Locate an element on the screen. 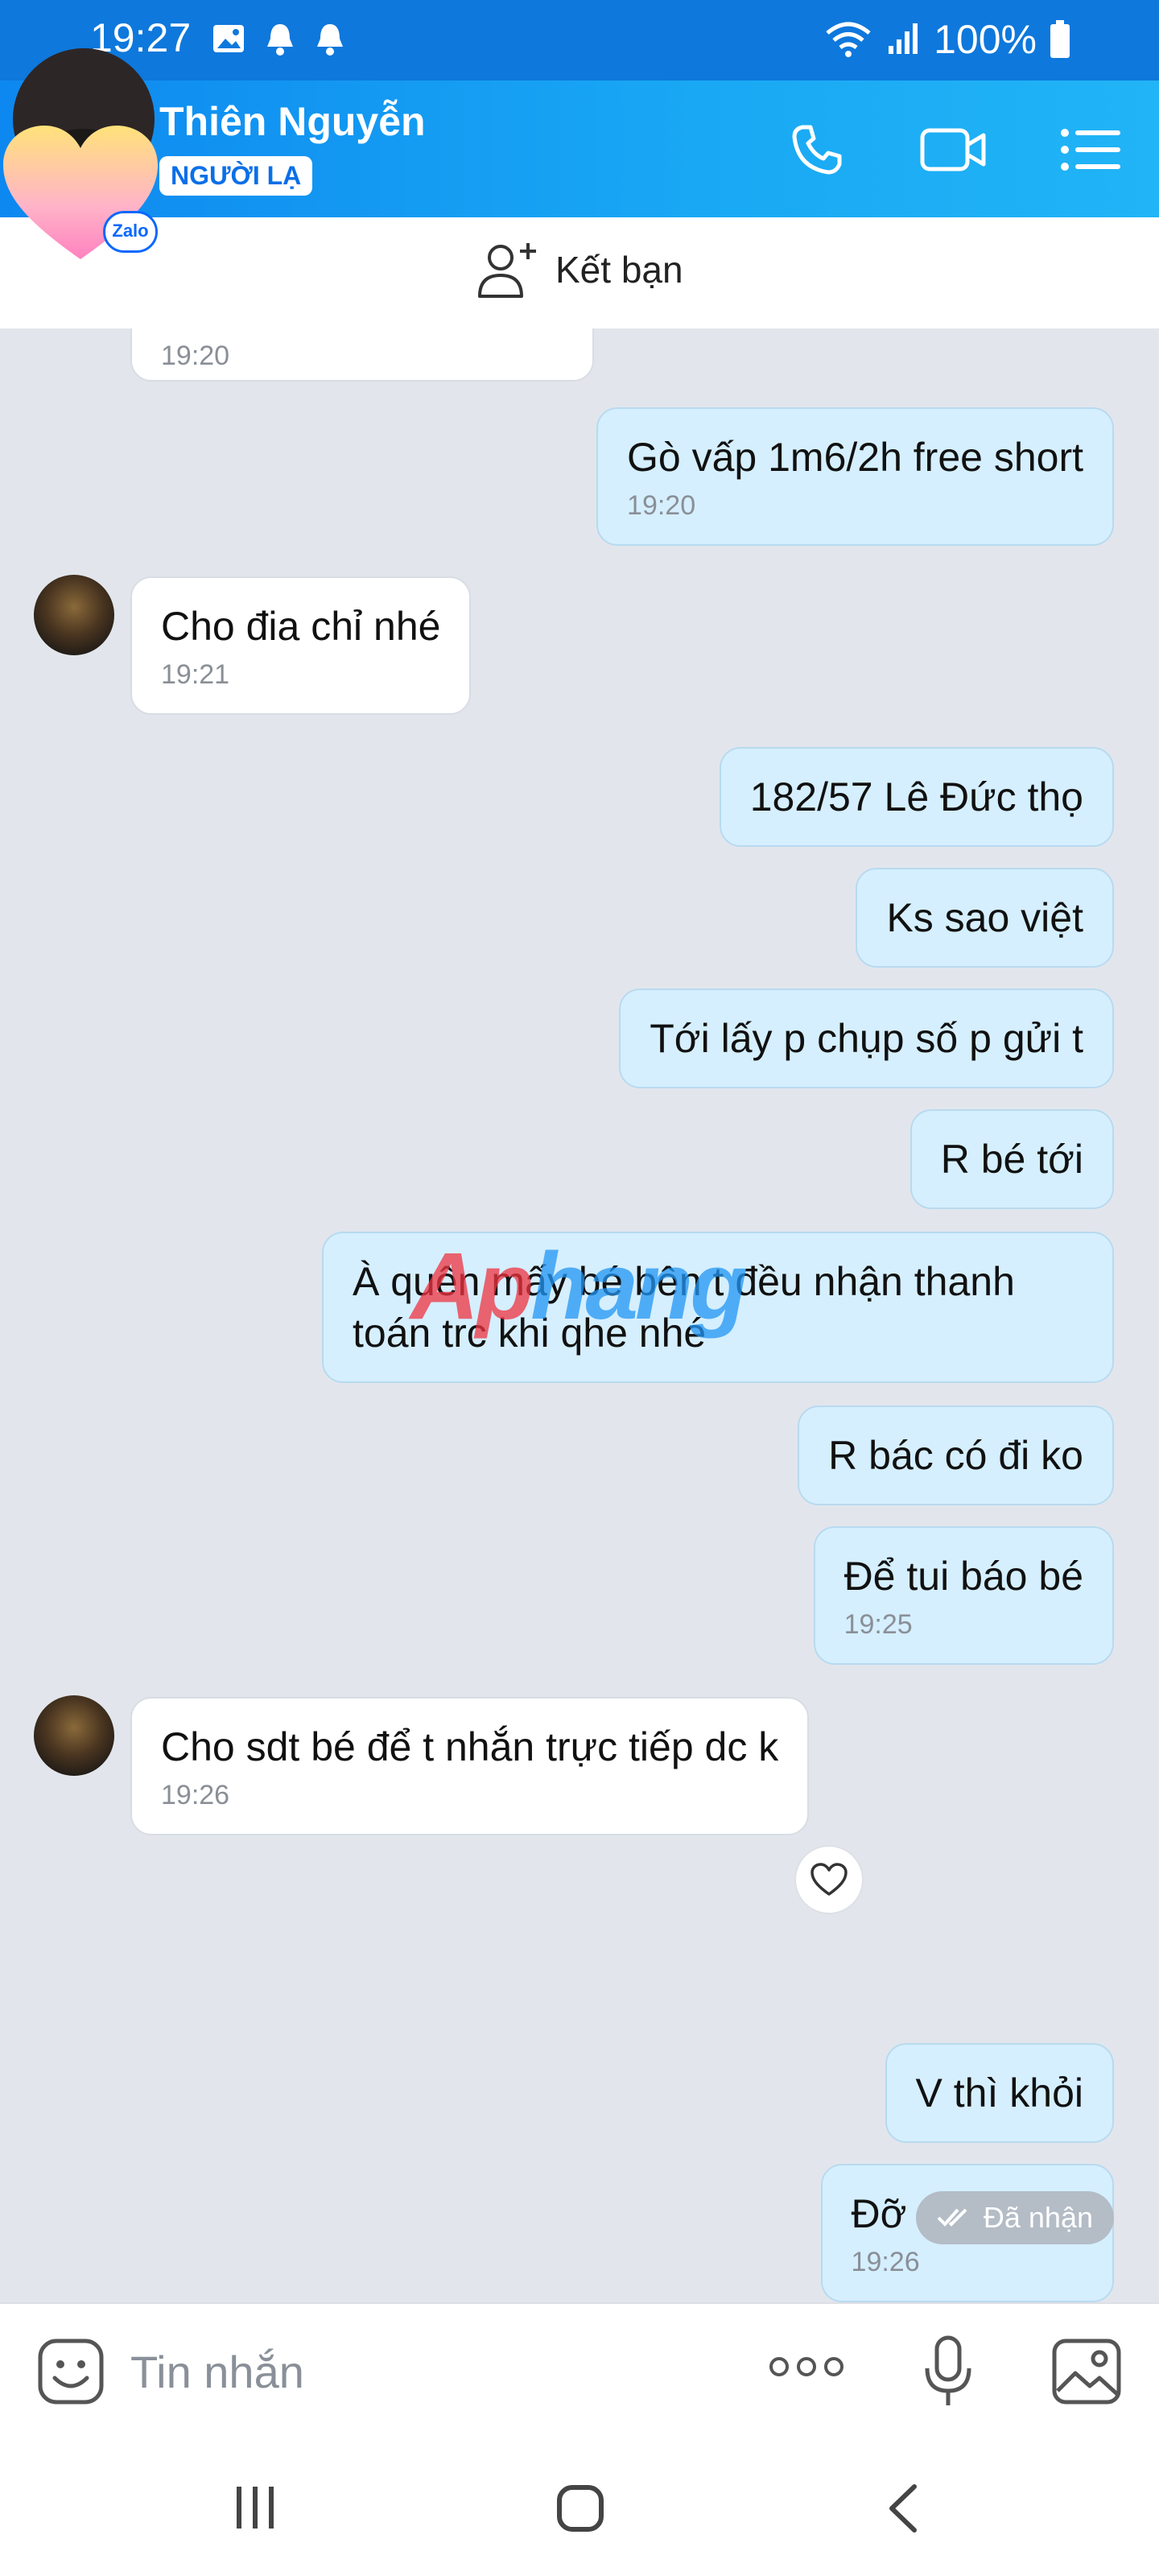  chat-header: Thiên Nguyễn NGƯỜI LẠ is located at coordinates (579, 148).